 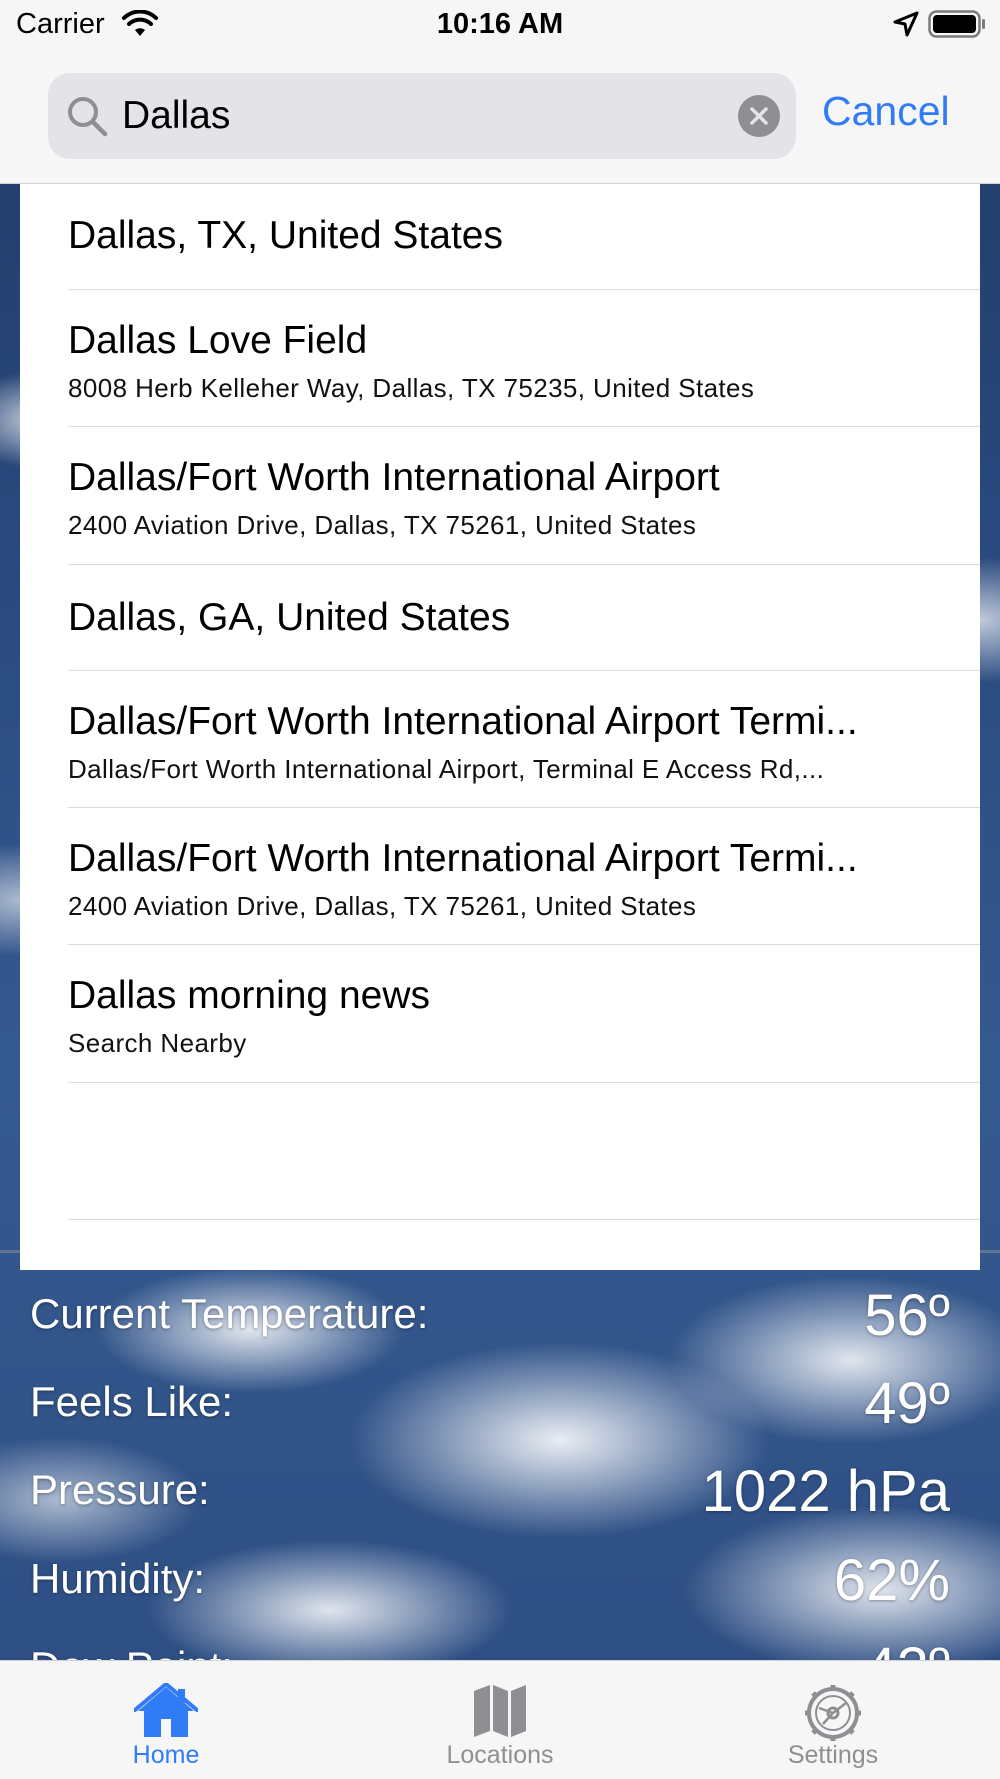 I want to click on result-title: Dallas, TX, United States, so click(x=285, y=235).